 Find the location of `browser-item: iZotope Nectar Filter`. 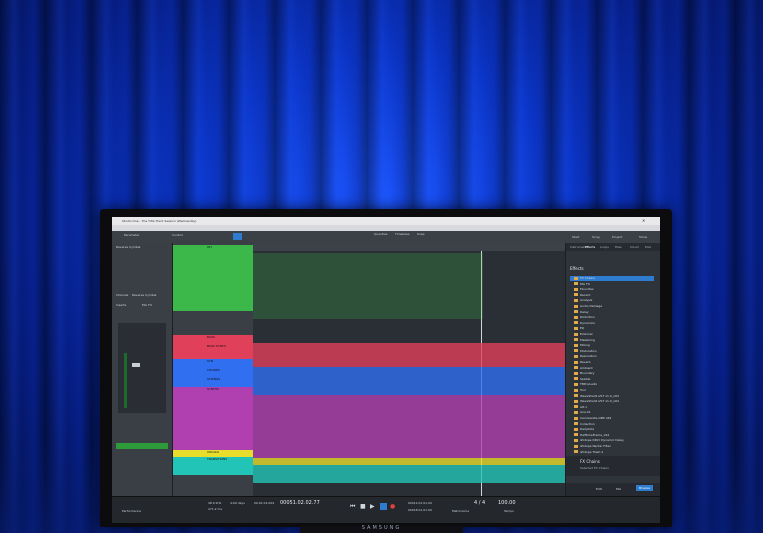

browser-item: iZotope Nectar Filter is located at coordinates (592, 446).